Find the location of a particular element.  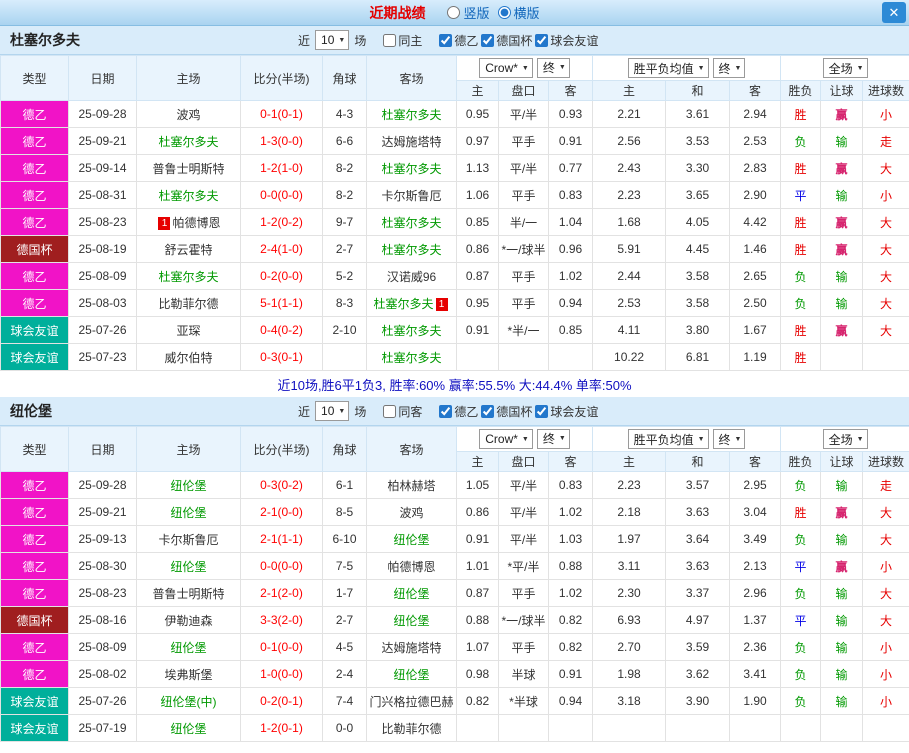

away-team: 纽伦堡 is located at coordinates (411, 674).